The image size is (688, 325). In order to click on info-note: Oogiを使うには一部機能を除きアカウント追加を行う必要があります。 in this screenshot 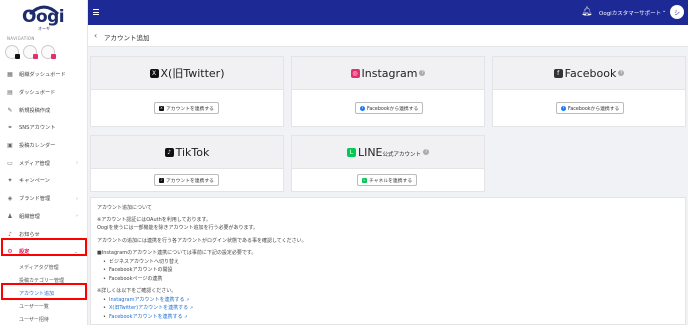, I will do `click(178, 228)`.